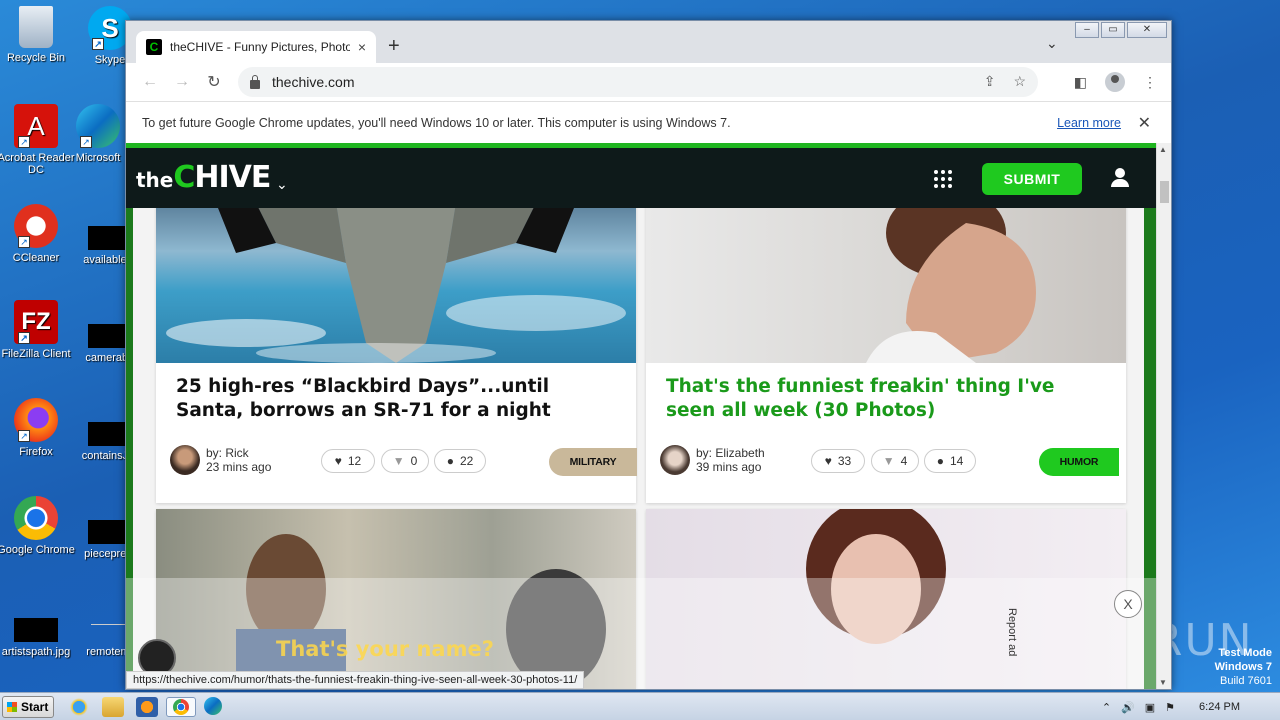  I want to click on minimize-button: –, so click(1087, 30).